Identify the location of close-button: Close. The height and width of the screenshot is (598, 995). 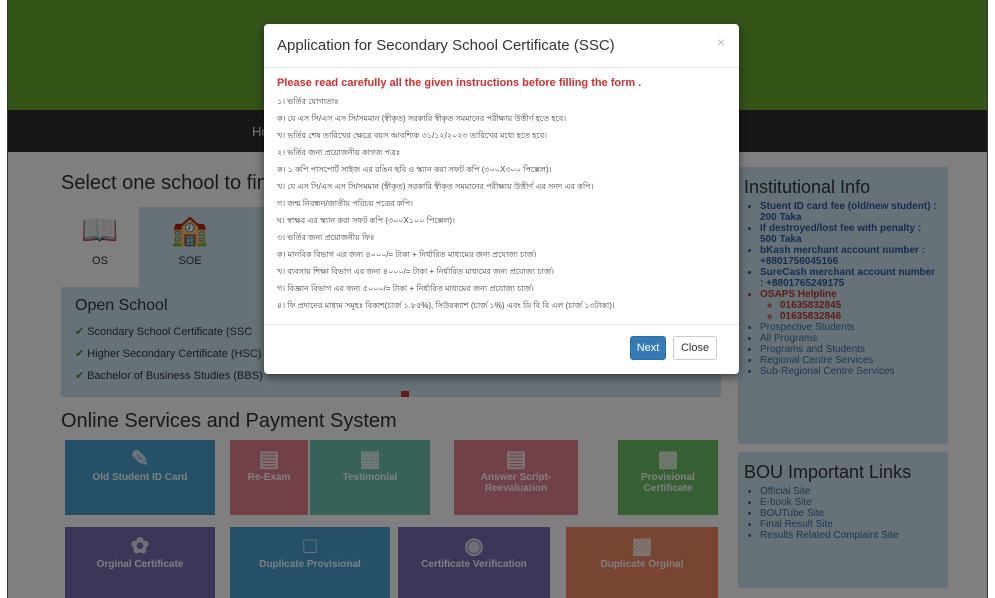
(695, 348).